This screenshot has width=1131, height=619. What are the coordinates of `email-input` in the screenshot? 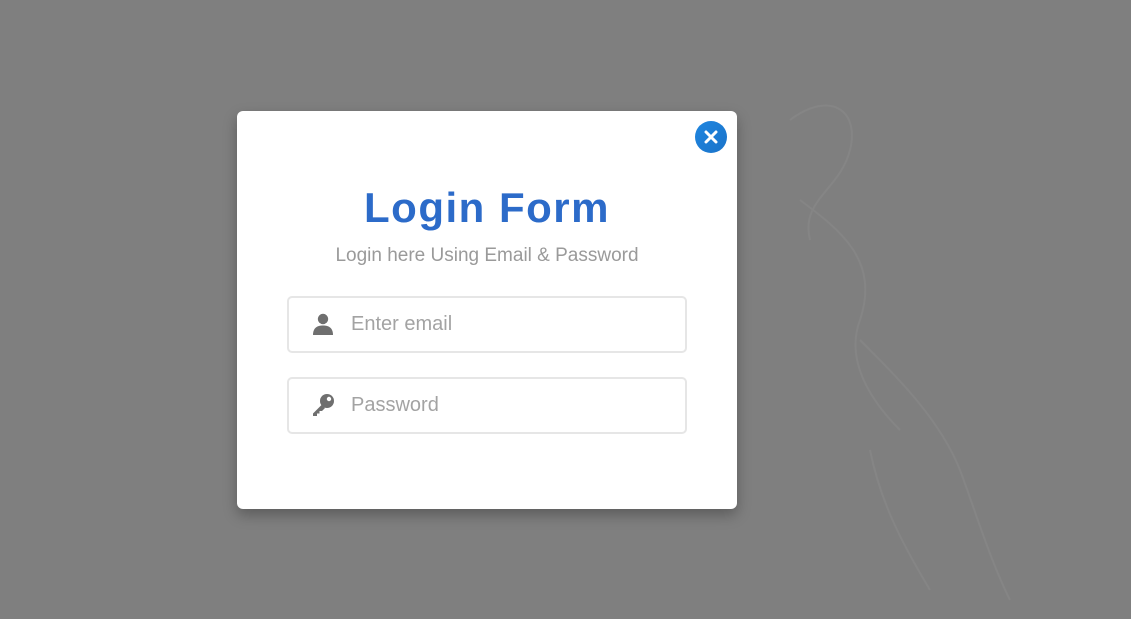 It's located at (511, 324).